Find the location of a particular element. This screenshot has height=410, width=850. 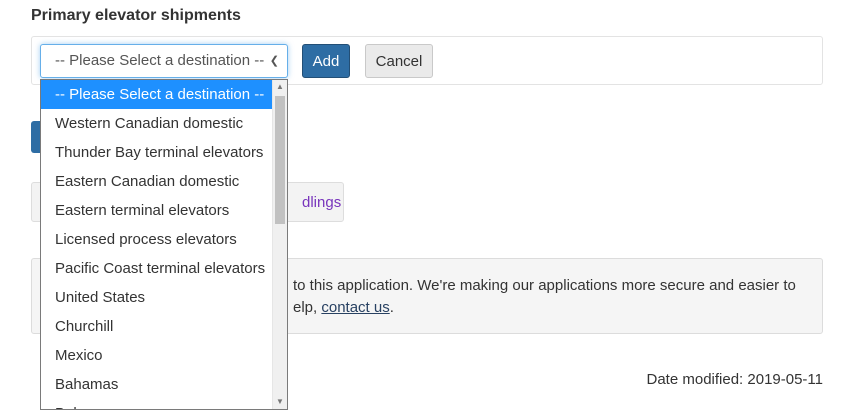

date-modified: Date modified: 2019-05-11 is located at coordinates (735, 379).